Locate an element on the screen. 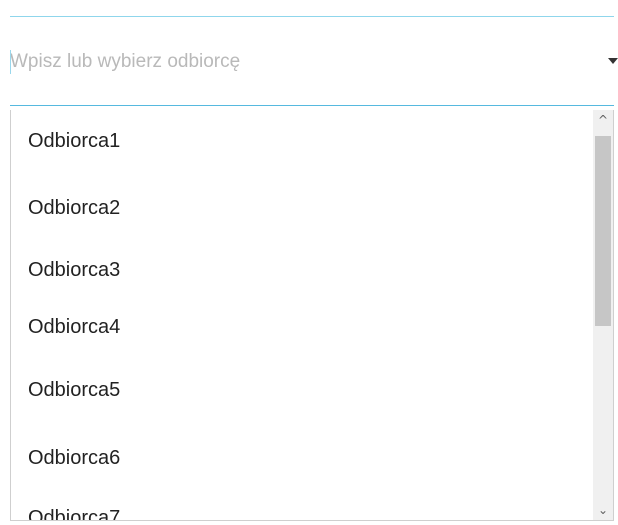  list-item: Odbiorca5 is located at coordinates (74, 390).